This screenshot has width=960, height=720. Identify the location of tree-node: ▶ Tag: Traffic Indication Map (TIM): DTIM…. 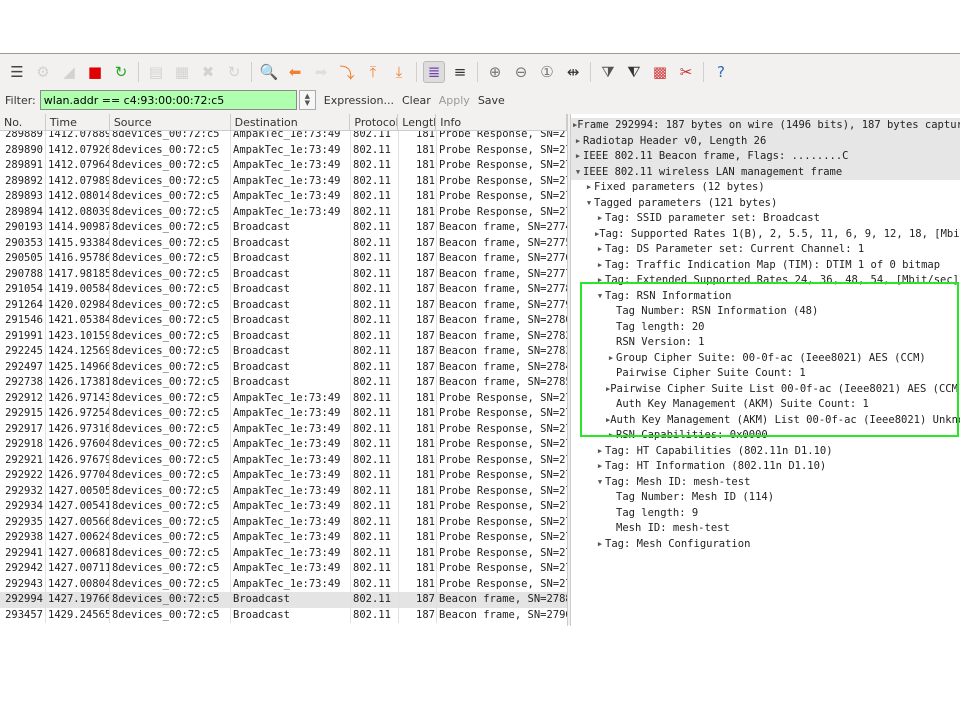
(765, 266).